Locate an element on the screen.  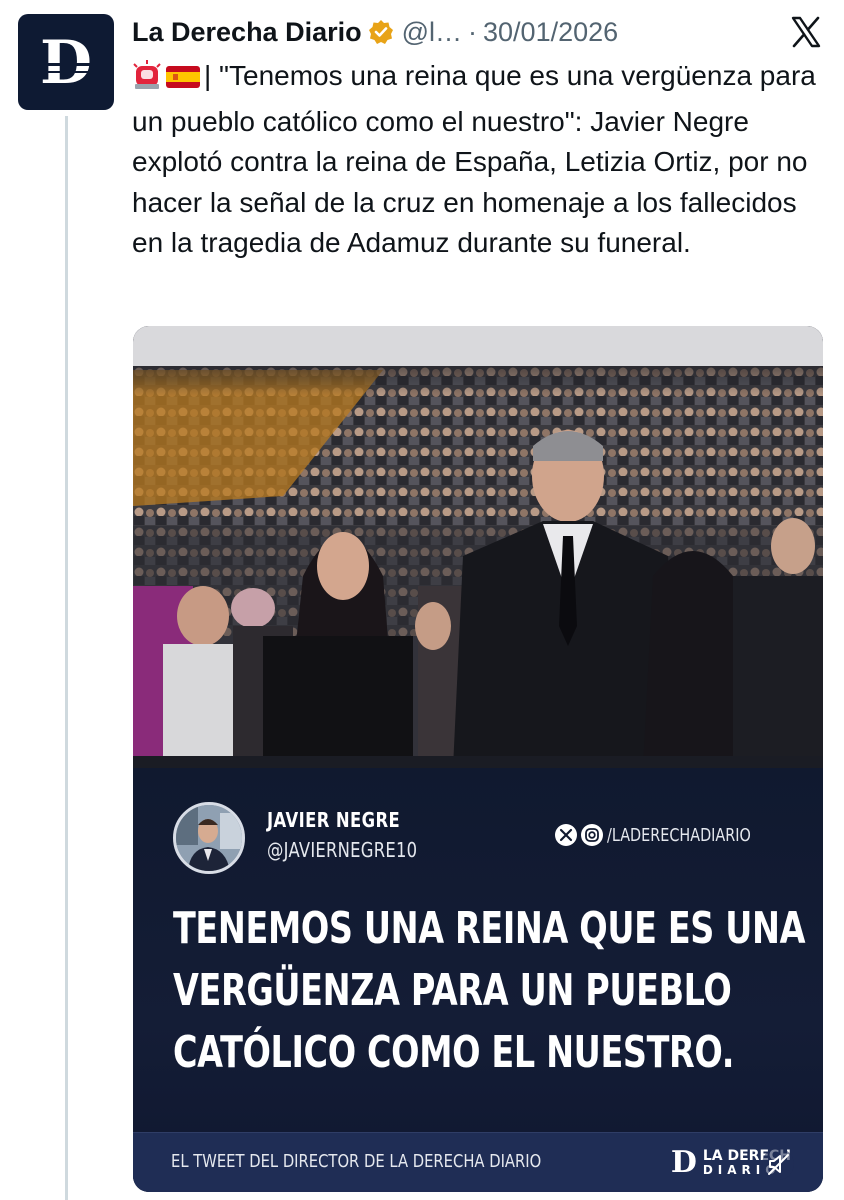
card-avatar is located at coordinates (209, 838).